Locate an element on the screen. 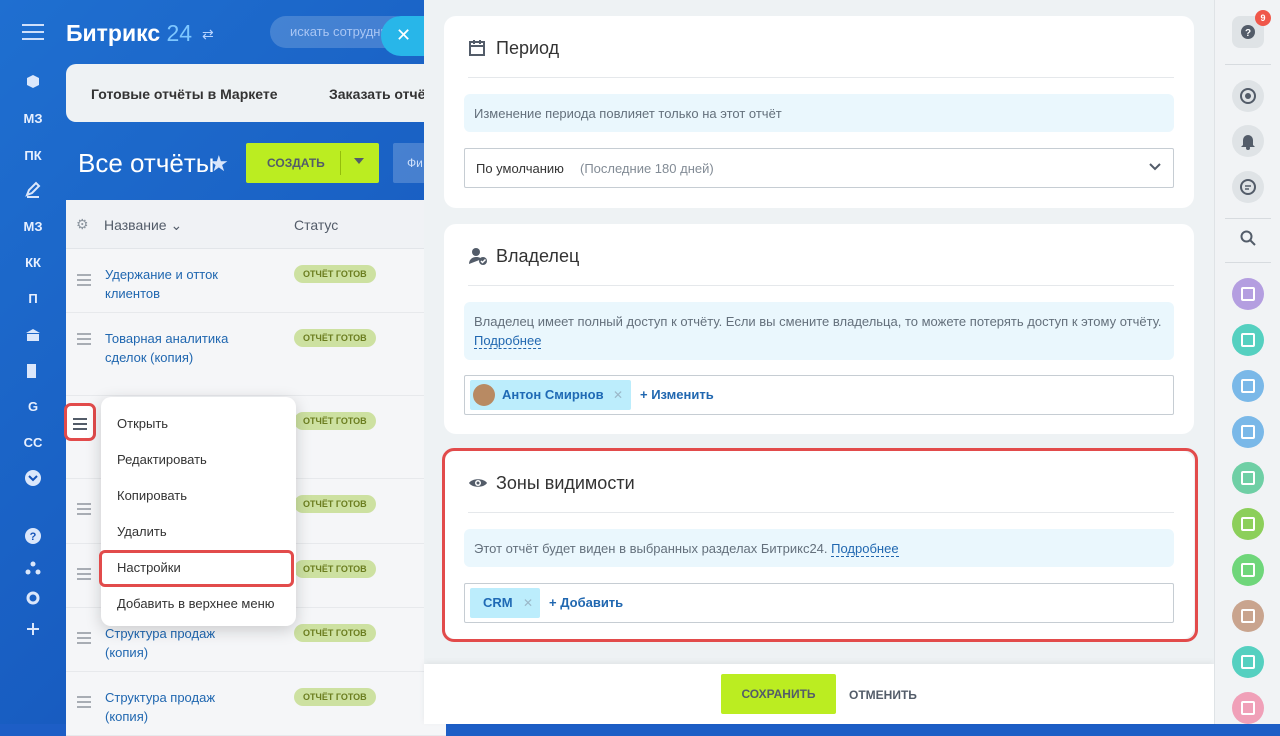  settings-sliders-icon: ⇄ is located at coordinates (208, 34).